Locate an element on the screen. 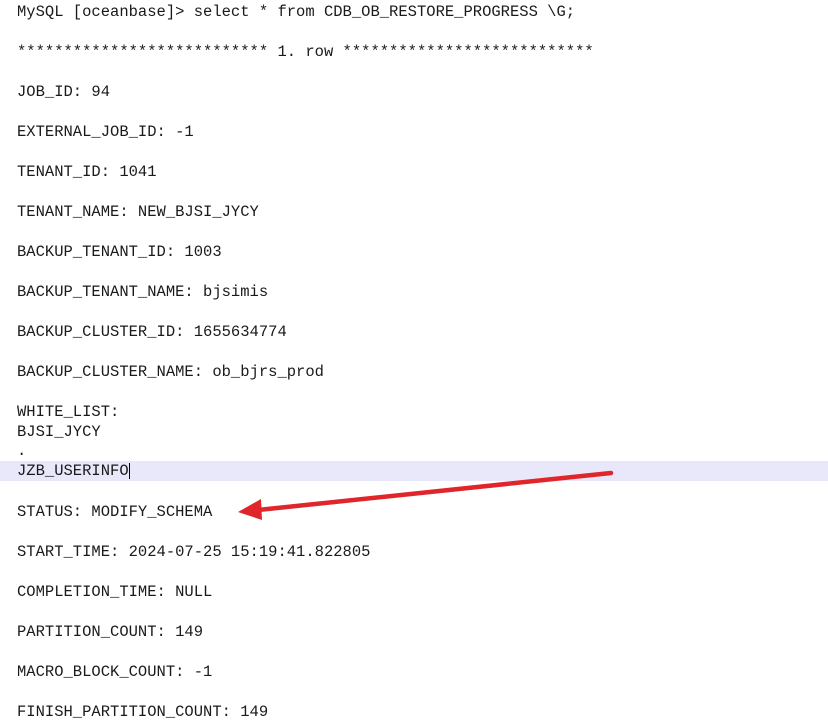 The image size is (828, 723). macro-block-count-row: MACRO_BLOCK_COUNT: -1 is located at coordinates (115, 672).